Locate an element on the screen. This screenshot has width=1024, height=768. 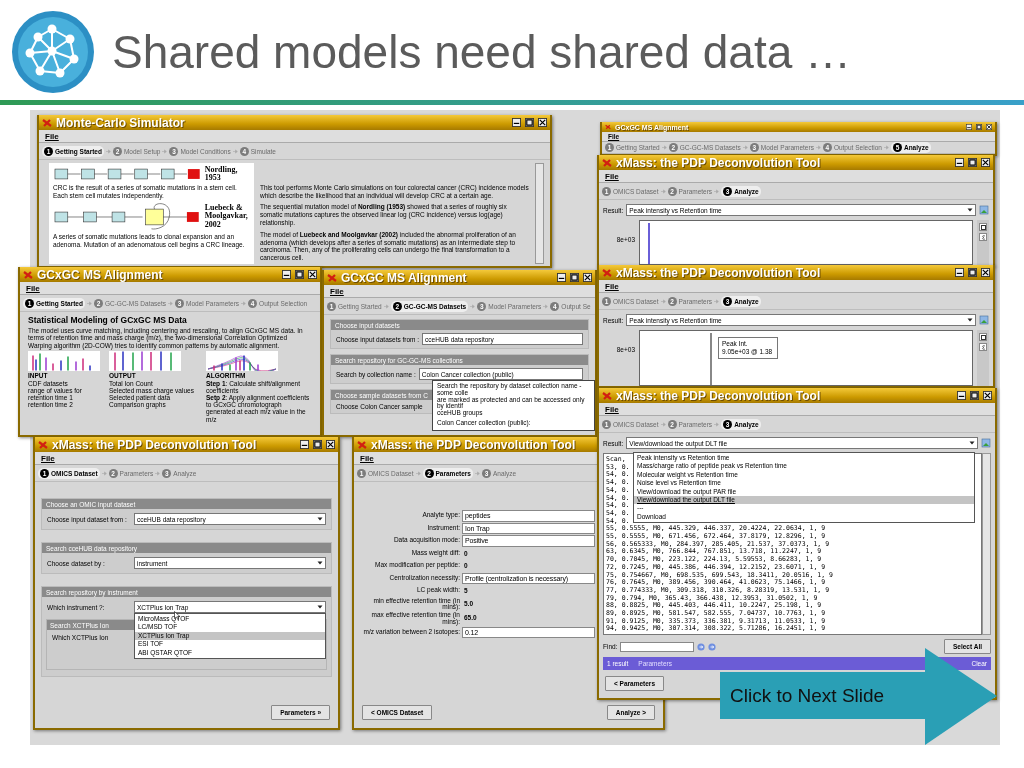
window-title: Monte-Carlo Simulator is located at coordinates (120, 122).